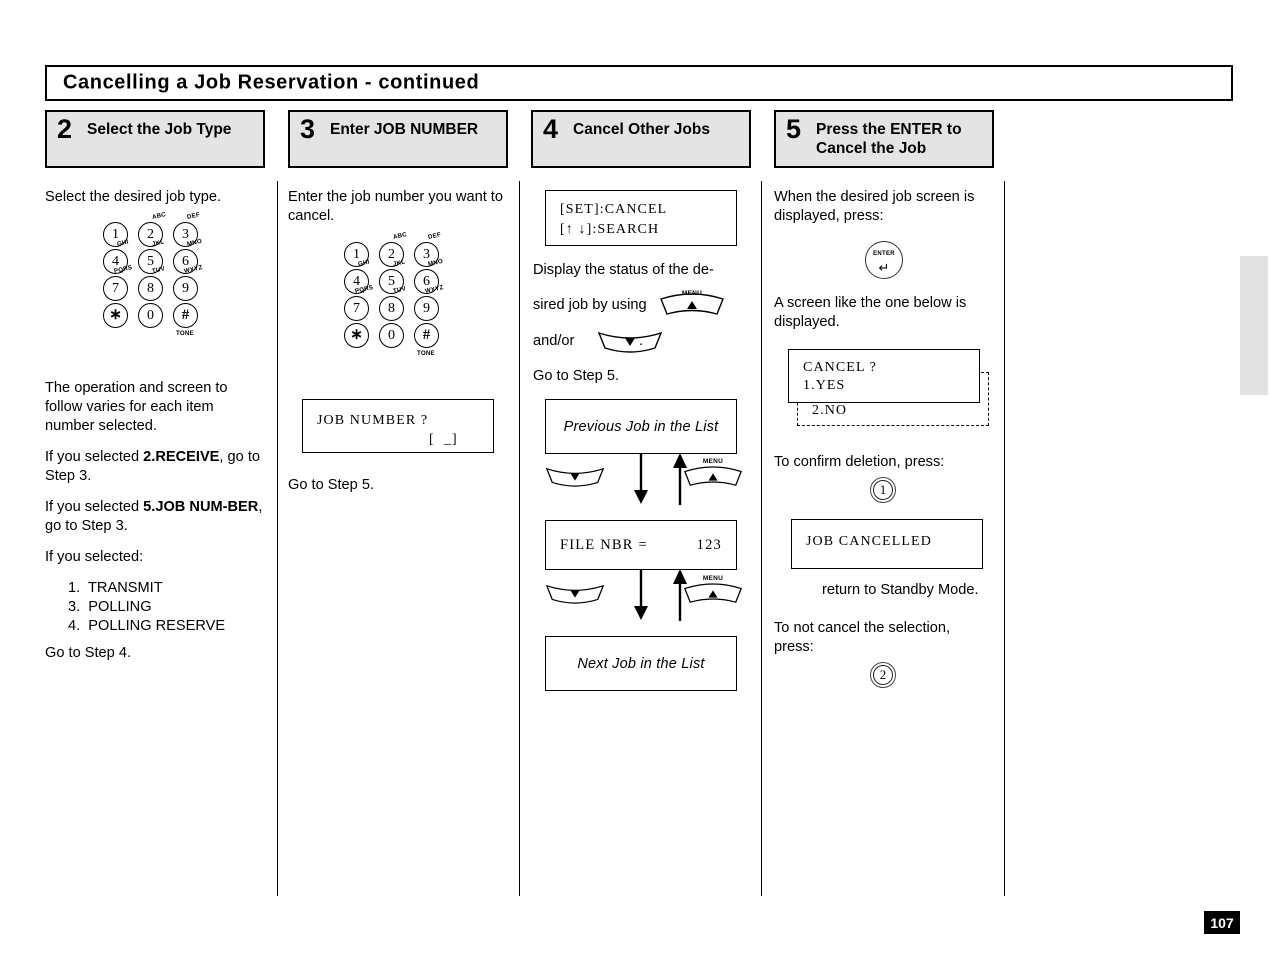 Image resolution: width=1269 pixels, height=954 pixels. Describe the element at coordinates (641, 129) in the screenshot. I see `step-label-4: Cancel Other Jobs` at that location.